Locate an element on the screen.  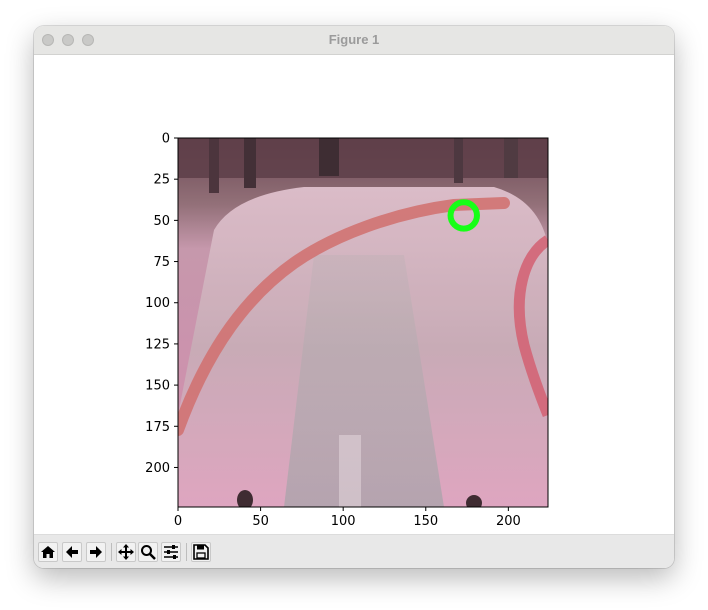
y-tick-label: 150 is located at coordinates (157, 386).